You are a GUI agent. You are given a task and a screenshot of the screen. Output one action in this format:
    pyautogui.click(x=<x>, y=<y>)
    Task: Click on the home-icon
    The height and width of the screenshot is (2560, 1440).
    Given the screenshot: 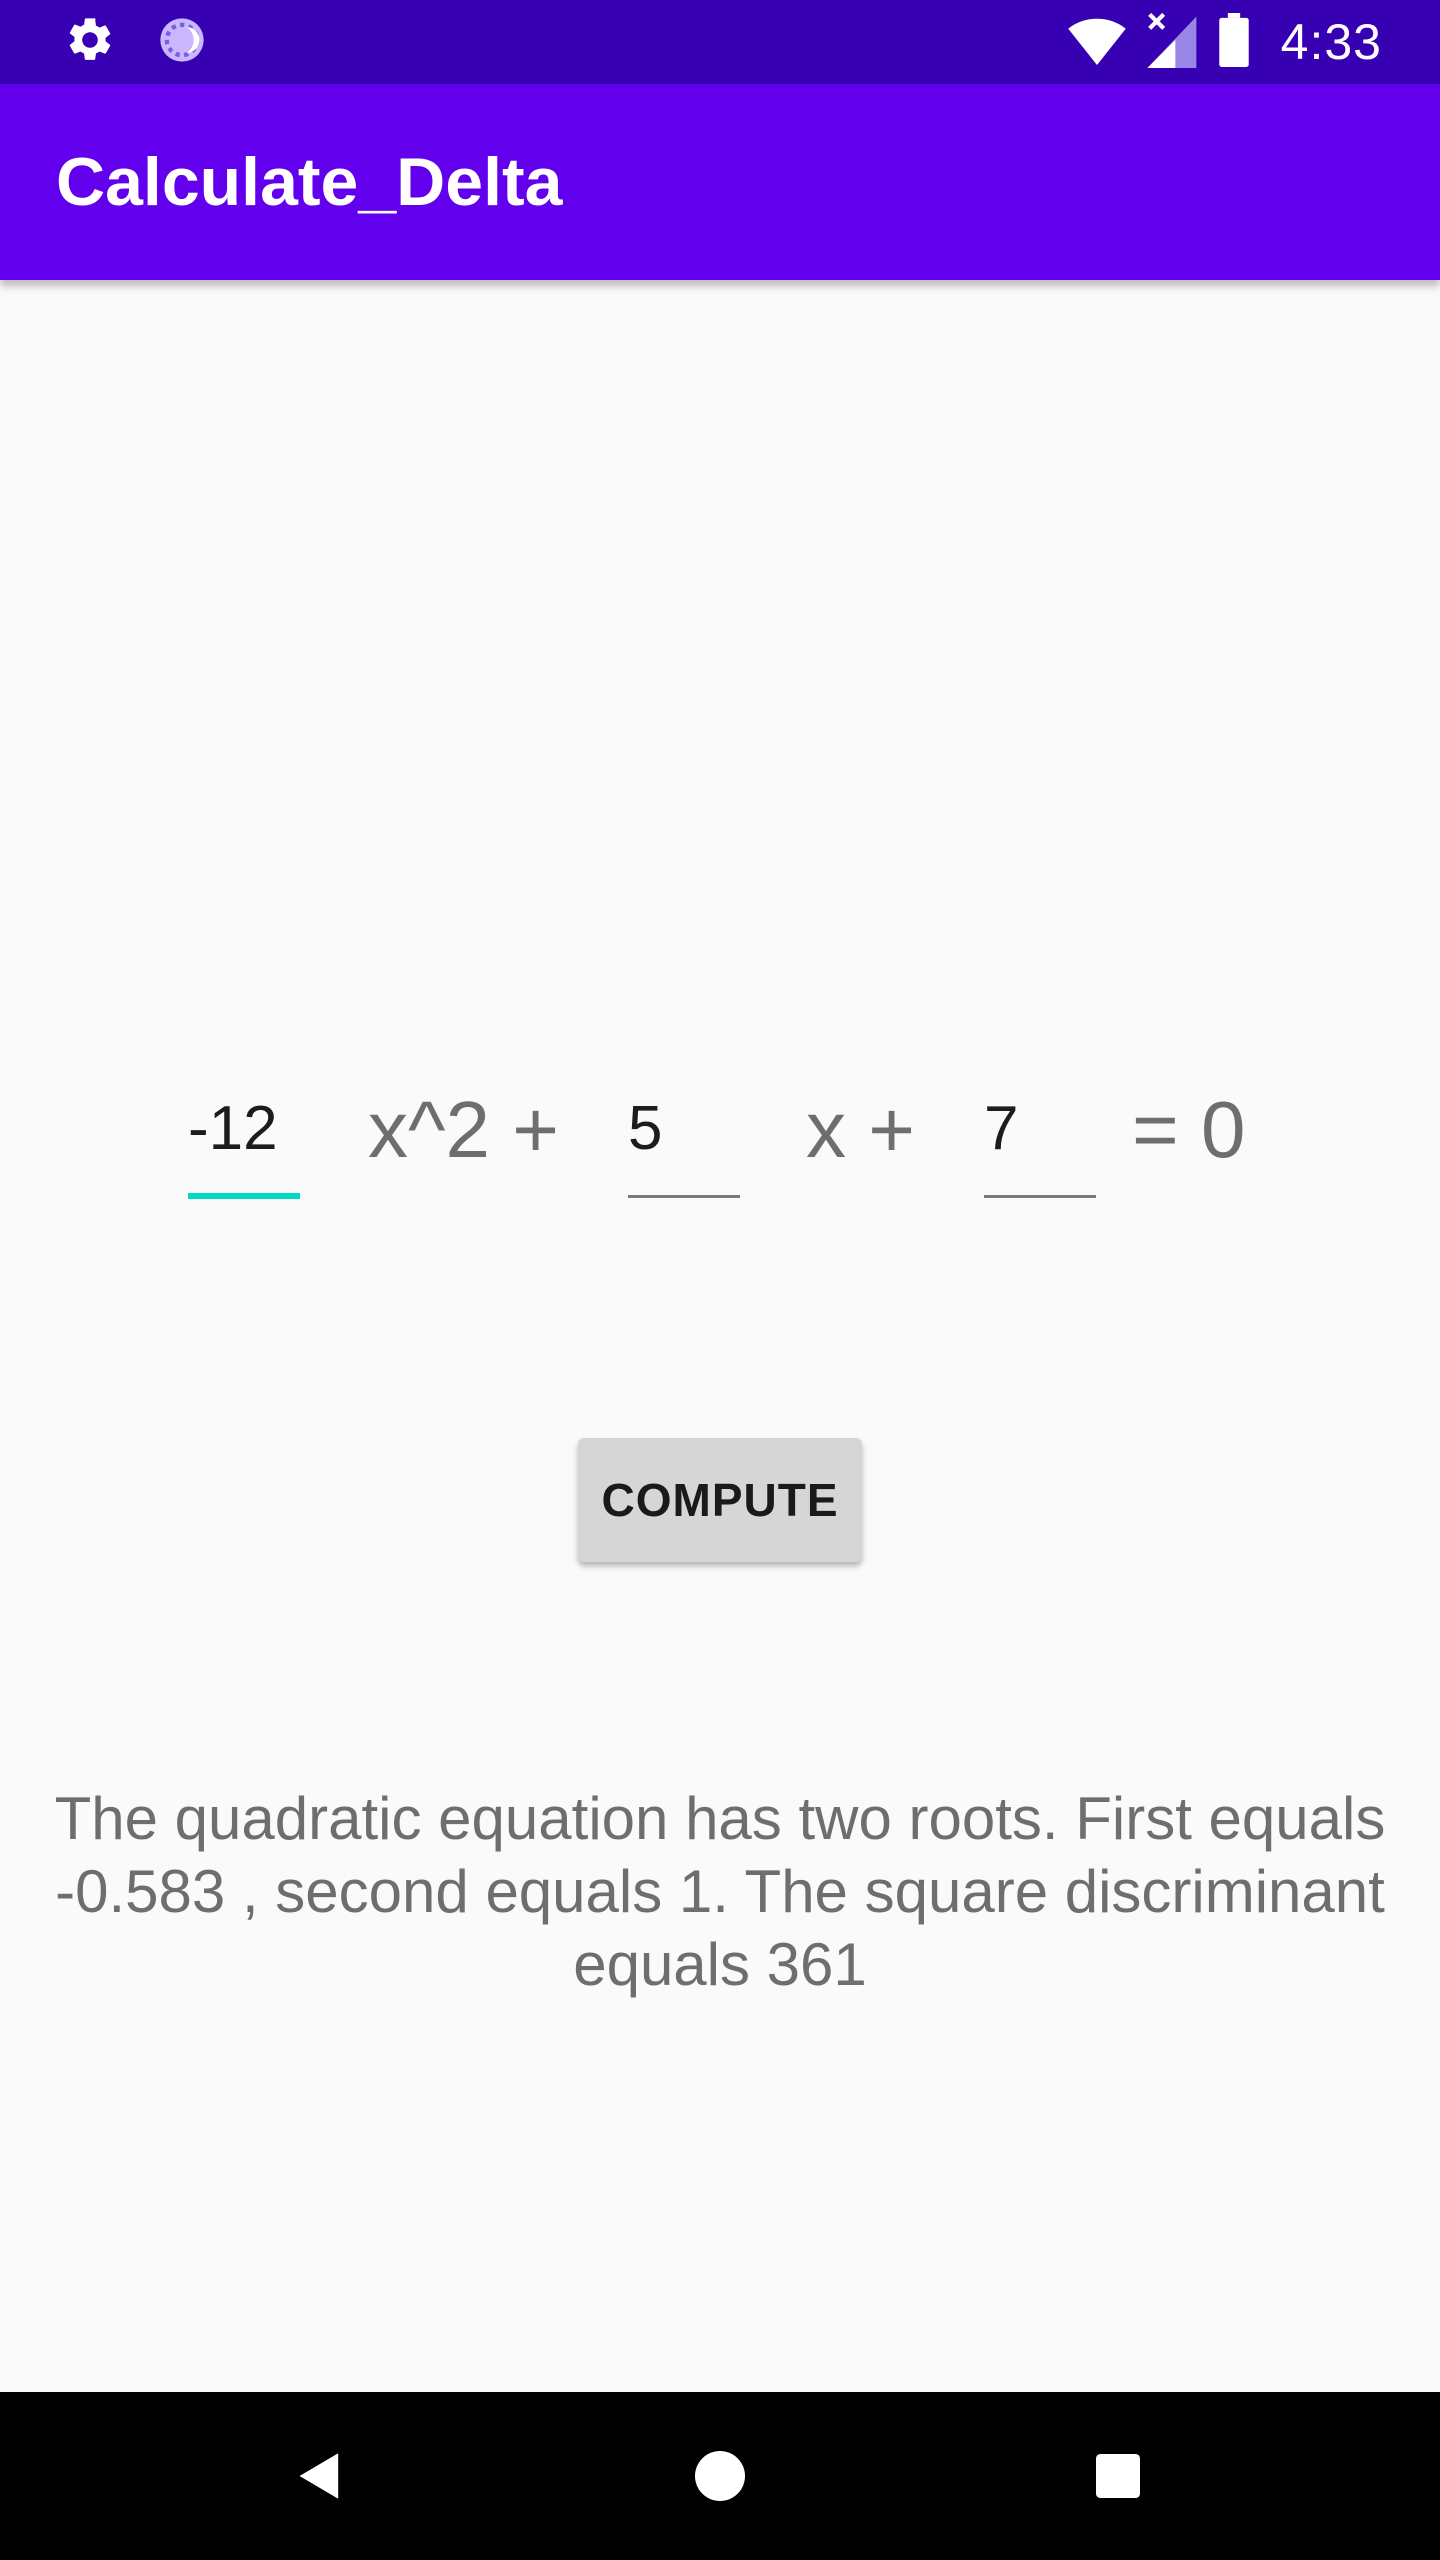 What is the action you would take?
    pyautogui.click(x=720, y=2476)
    